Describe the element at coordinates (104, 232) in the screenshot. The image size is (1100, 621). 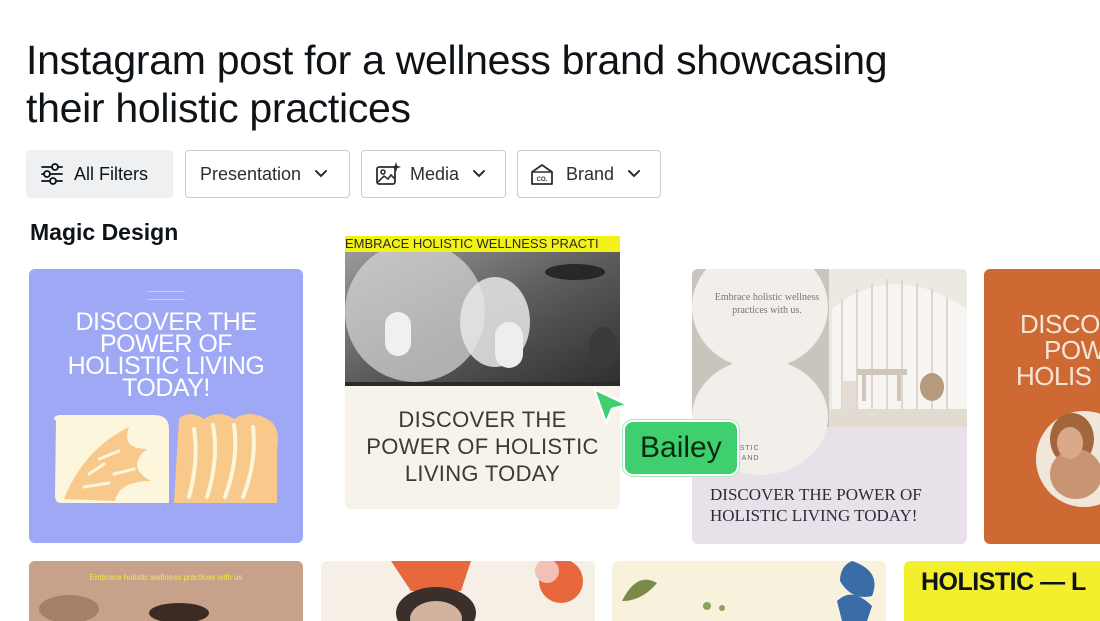
I see `section-title: Magic Design` at that location.